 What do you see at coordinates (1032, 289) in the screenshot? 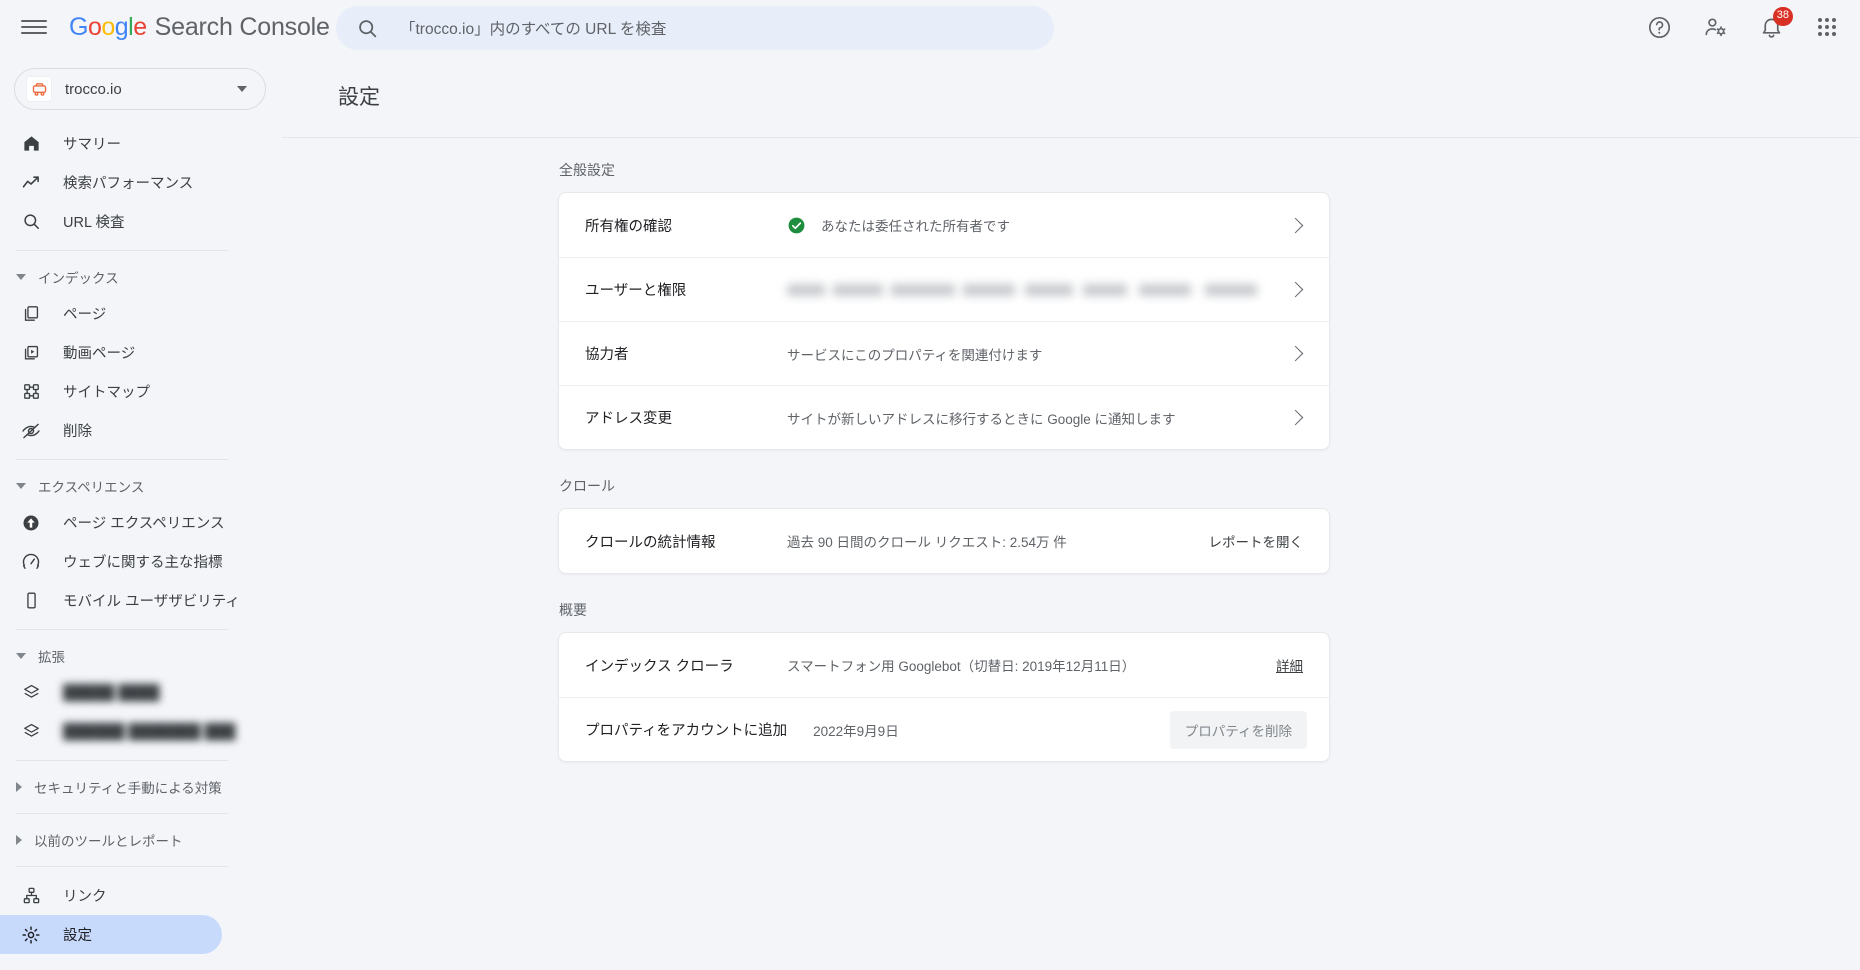
I see `redacted-user-list` at bounding box center [1032, 289].